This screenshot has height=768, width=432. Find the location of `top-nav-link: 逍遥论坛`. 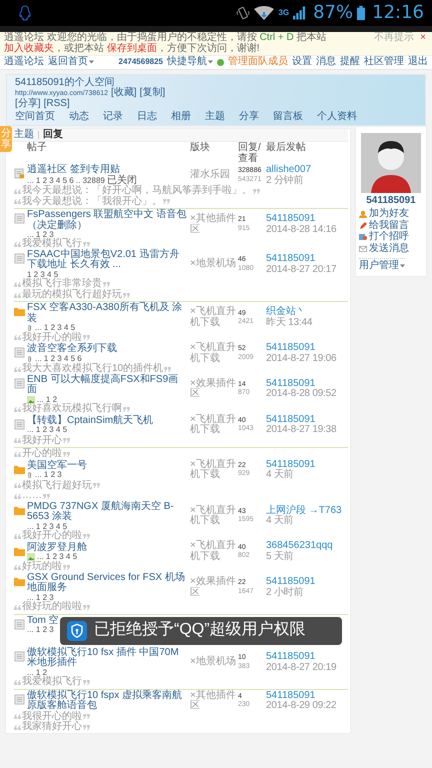

top-nav-link: 逍遥论坛 is located at coordinates (24, 62).